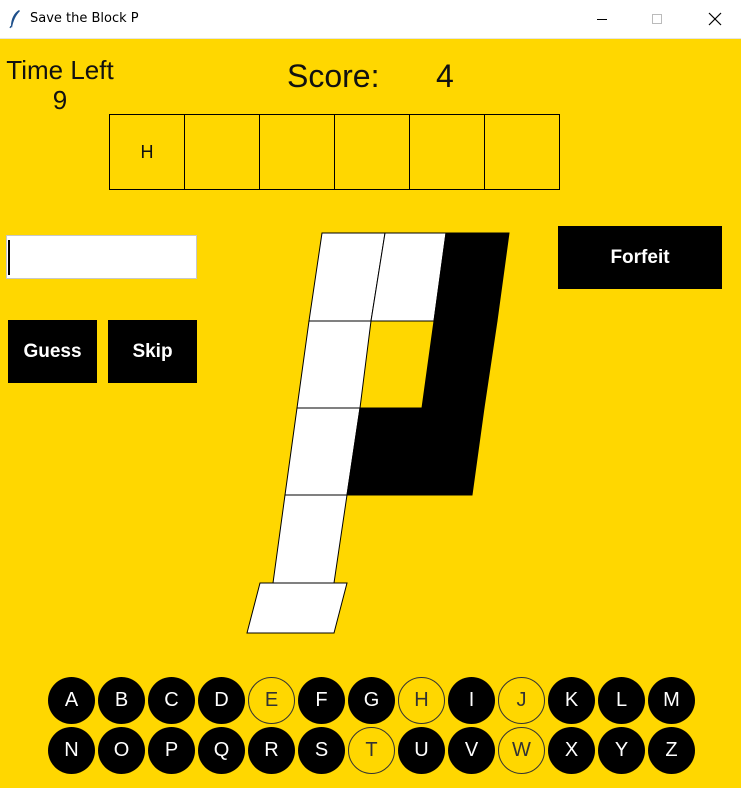  What do you see at coordinates (371, 700) in the screenshot?
I see `key-g: G` at bounding box center [371, 700].